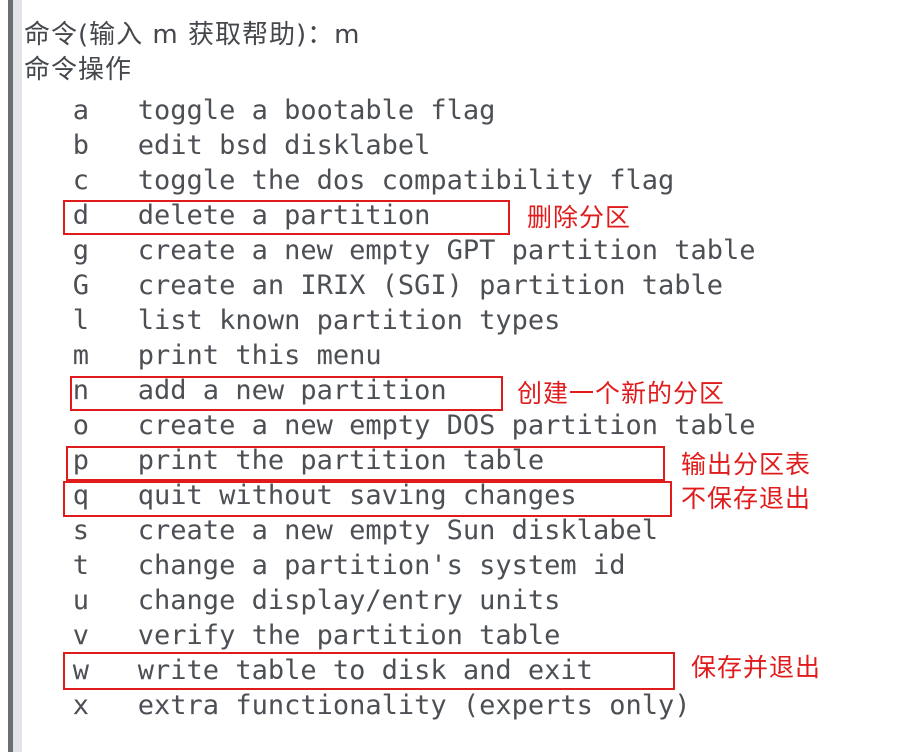 This screenshot has width=919, height=752. Describe the element at coordinates (756, 667) in the screenshot. I see `annotation-write-and-exit: 保存并退出` at that location.